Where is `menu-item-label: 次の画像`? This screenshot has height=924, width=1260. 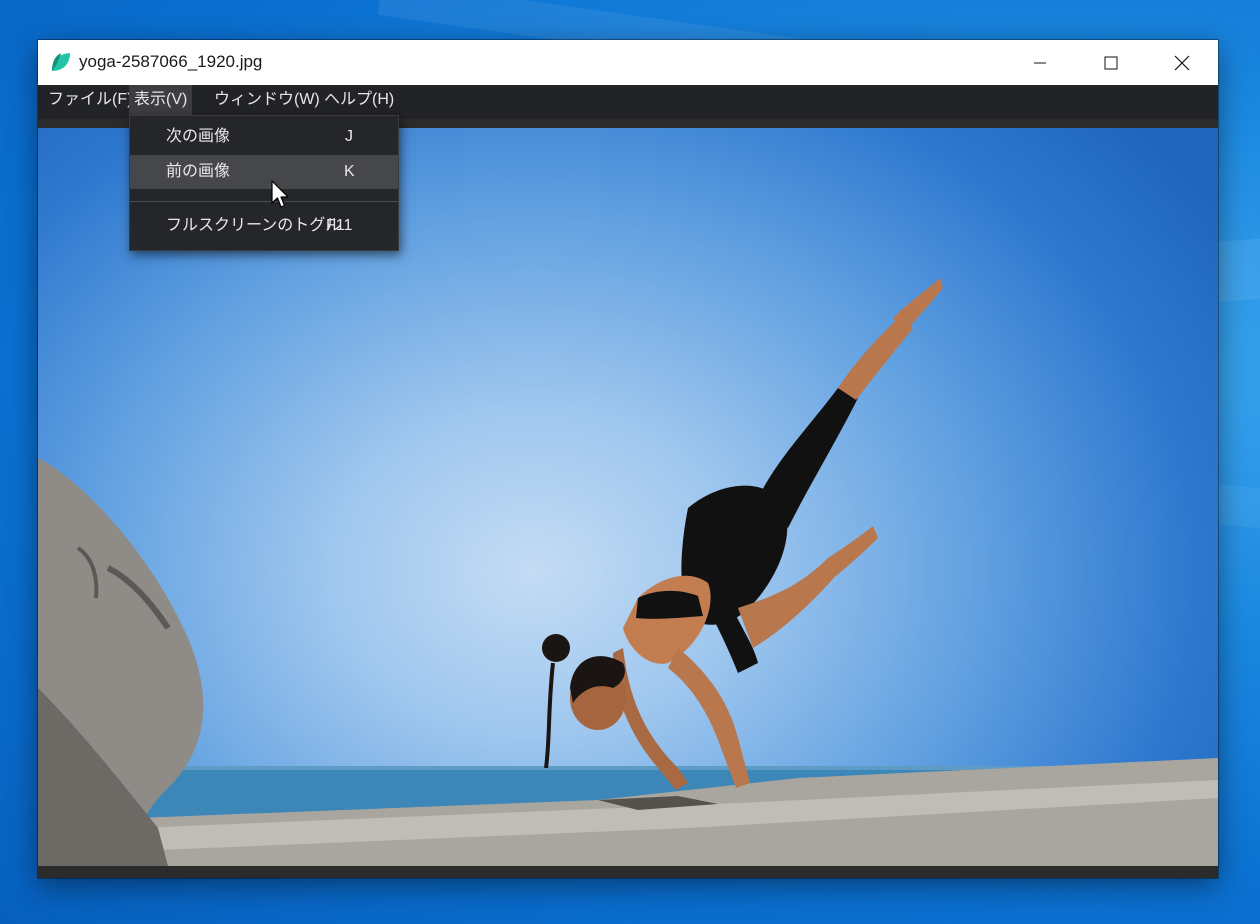 menu-item-label: 次の画像 is located at coordinates (198, 136).